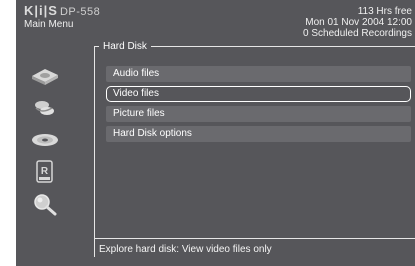  I want to click on network-icon, so click(45, 108).